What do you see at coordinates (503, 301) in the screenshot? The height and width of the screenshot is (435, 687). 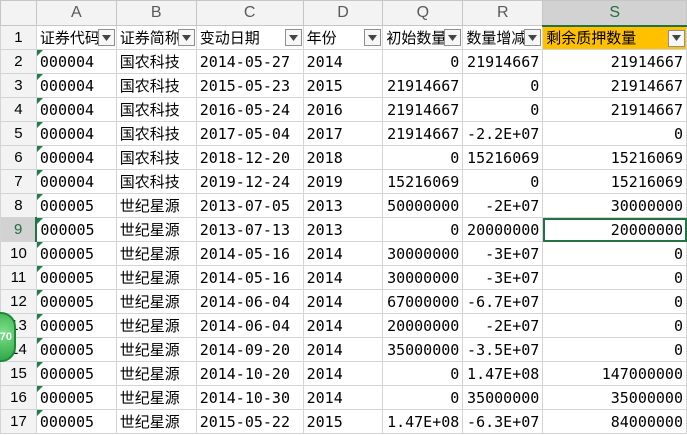 I see `quantity-change-cell: -6.7E+07` at bounding box center [503, 301].